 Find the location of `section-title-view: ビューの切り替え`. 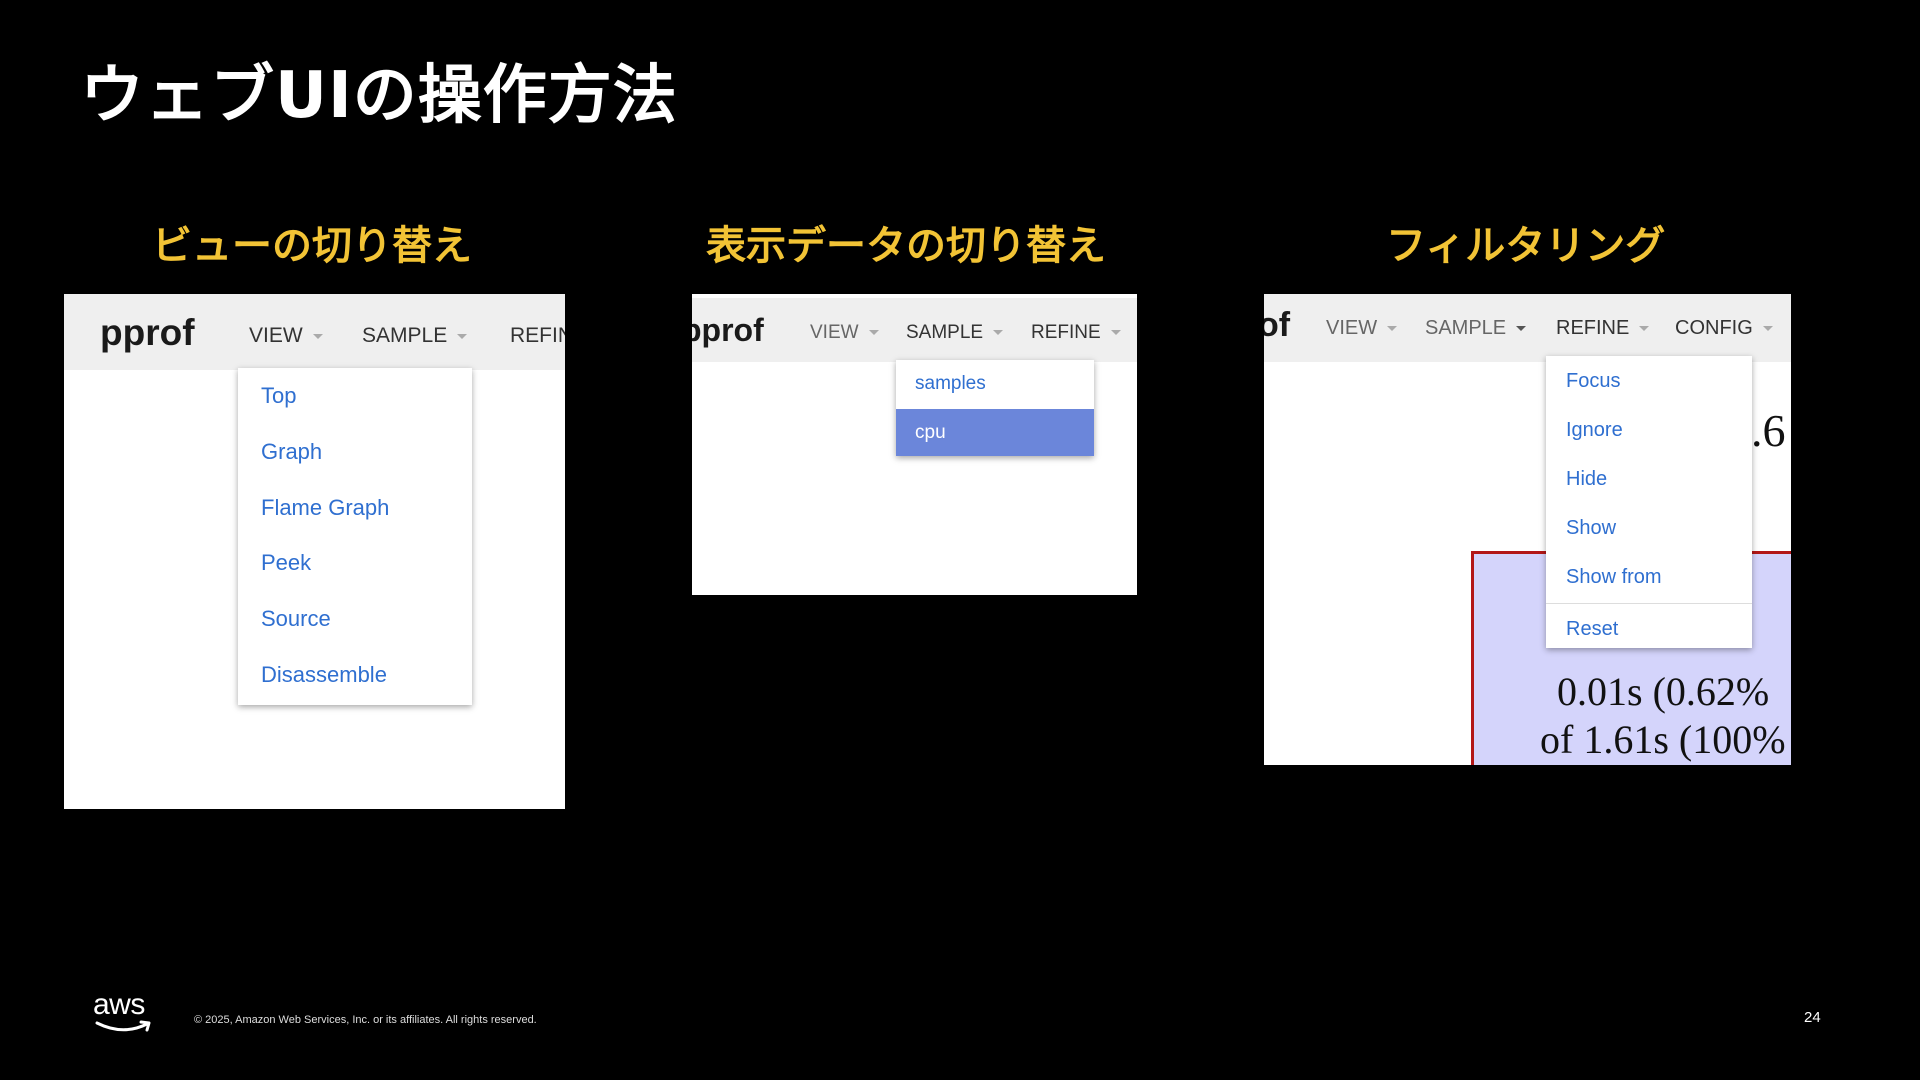

section-title-view: ビューの切り替え is located at coordinates (312, 246).